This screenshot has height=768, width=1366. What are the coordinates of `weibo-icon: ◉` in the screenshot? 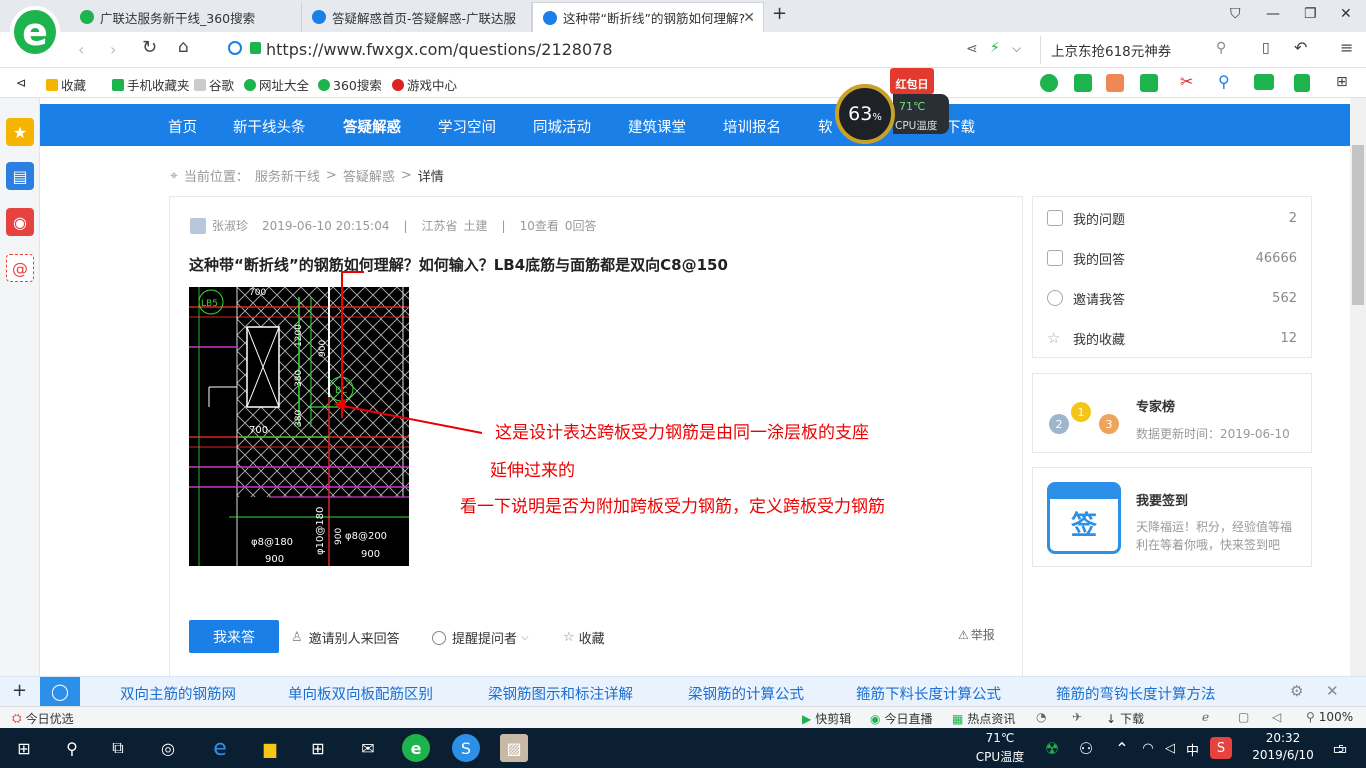 It's located at (20, 222).